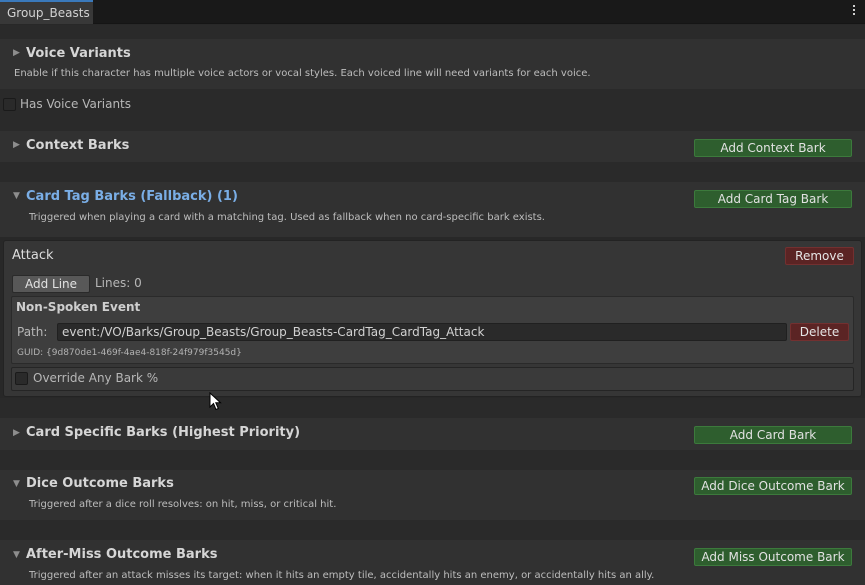  Describe the element at coordinates (78, 53) in the screenshot. I see `voice-variants-title: Voice Variants` at that location.